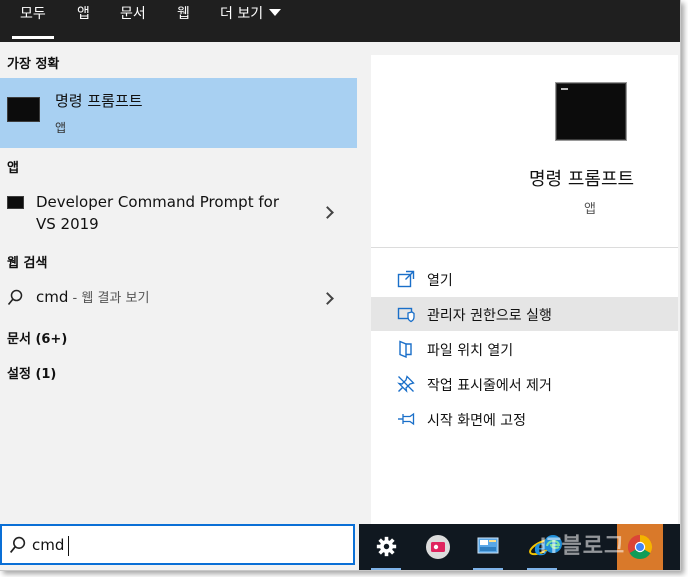 This screenshot has width=688, height=577. What do you see at coordinates (524, 247) in the screenshot?
I see `detail-divider` at bounding box center [524, 247].